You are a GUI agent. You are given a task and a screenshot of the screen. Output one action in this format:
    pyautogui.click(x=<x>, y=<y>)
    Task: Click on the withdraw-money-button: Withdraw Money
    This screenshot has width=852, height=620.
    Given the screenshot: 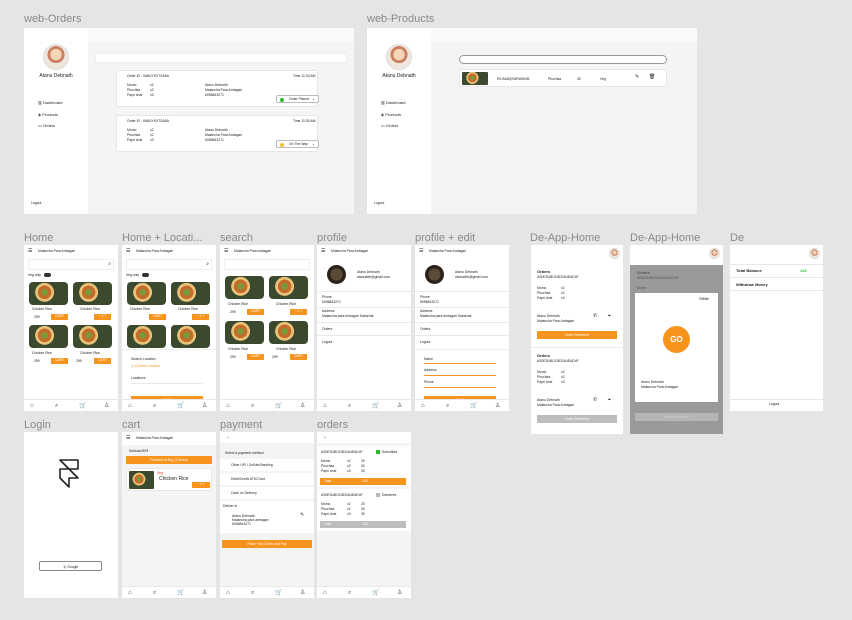 What is the action you would take?
    pyautogui.click(x=752, y=284)
    